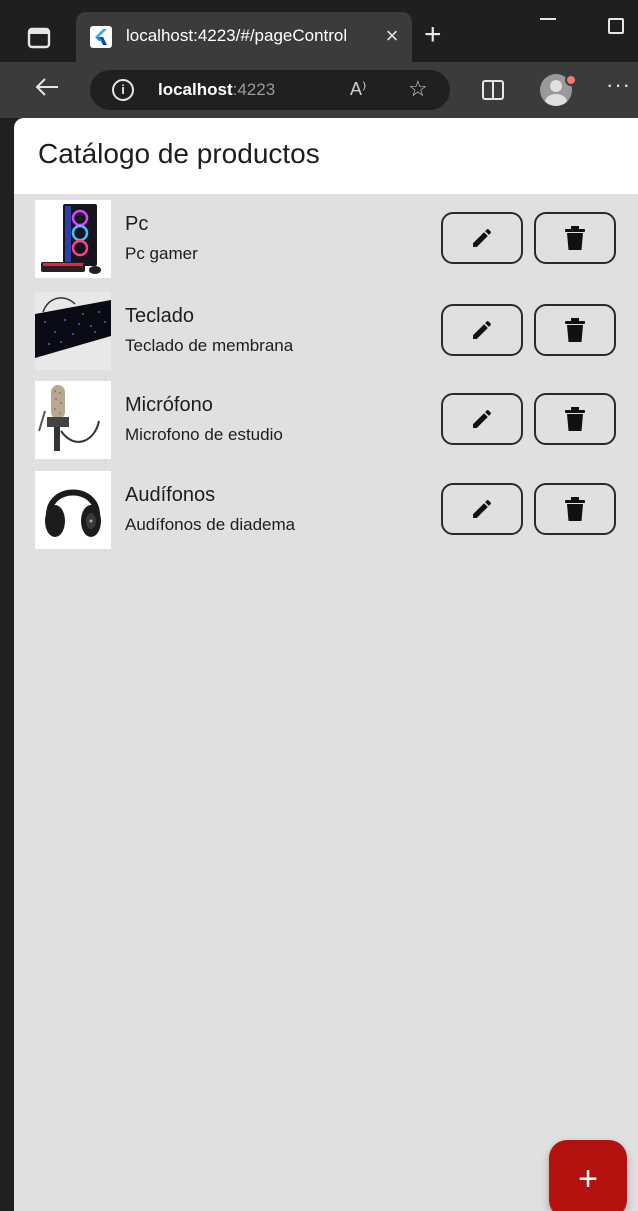 This screenshot has height=1211, width=638. What do you see at coordinates (137, 224) in the screenshot?
I see `product-name: Pc` at bounding box center [137, 224].